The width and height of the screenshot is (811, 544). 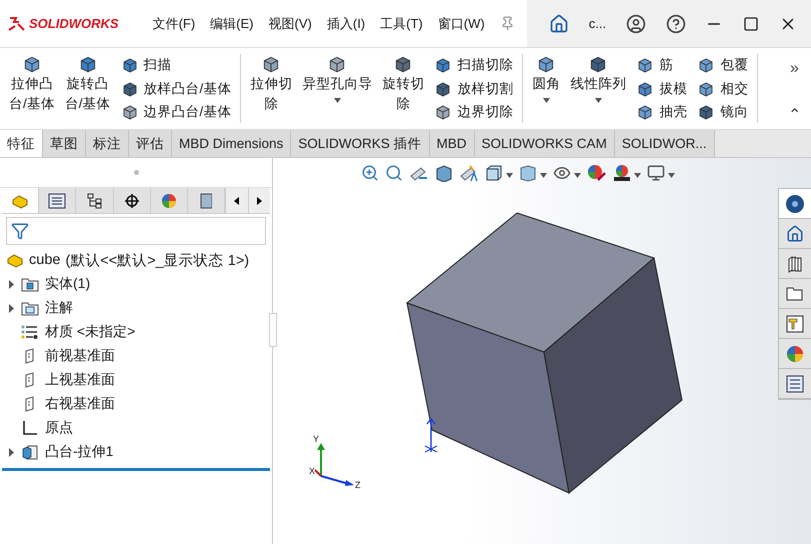 What do you see at coordinates (44, 260) in the screenshot?
I see `part-name: cube` at bounding box center [44, 260].